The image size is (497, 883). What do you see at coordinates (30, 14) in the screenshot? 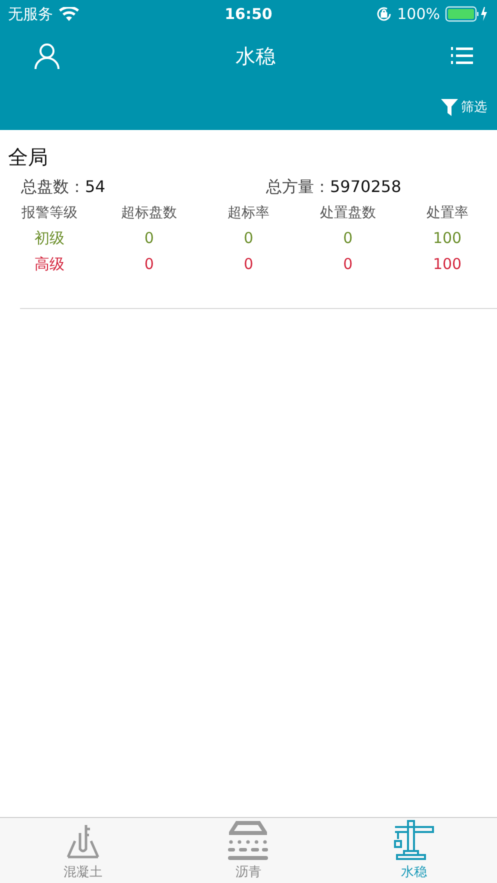
I see `carrier-text: 无服务` at bounding box center [30, 14].